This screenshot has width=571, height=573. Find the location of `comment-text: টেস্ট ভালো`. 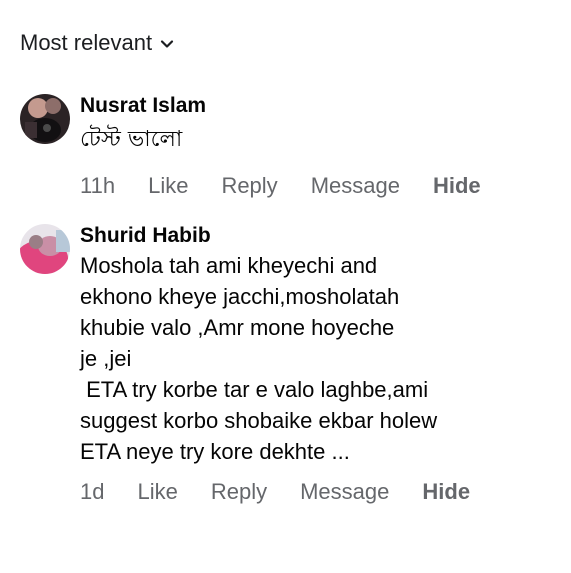

comment-text: টেস্ট ভালো is located at coordinates (131, 139).